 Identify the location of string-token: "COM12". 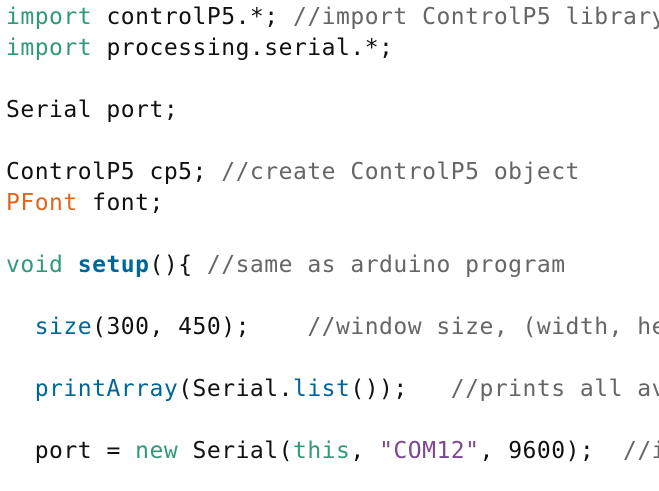
(429, 451).